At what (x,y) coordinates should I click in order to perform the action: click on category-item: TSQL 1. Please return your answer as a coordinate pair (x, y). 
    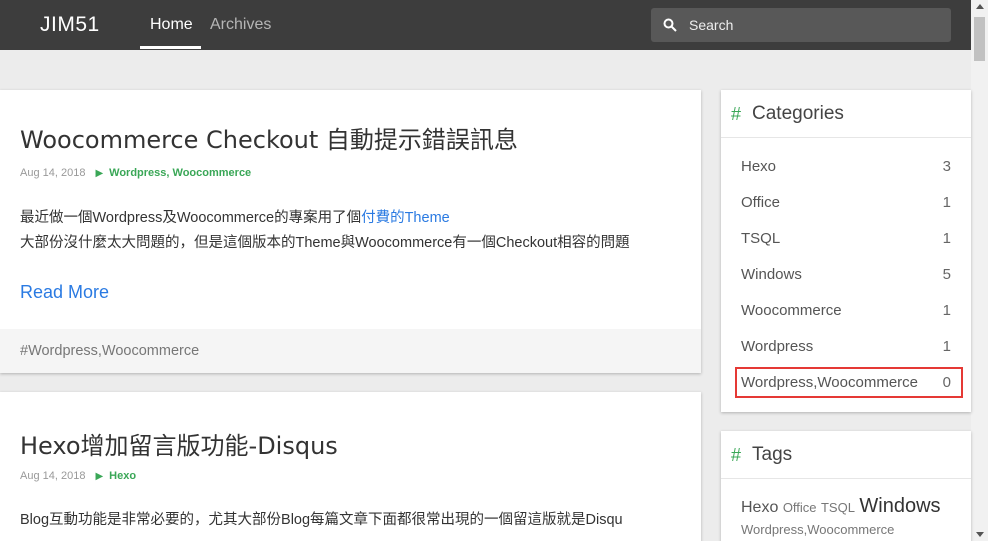
    Looking at the image, I should click on (846, 240).